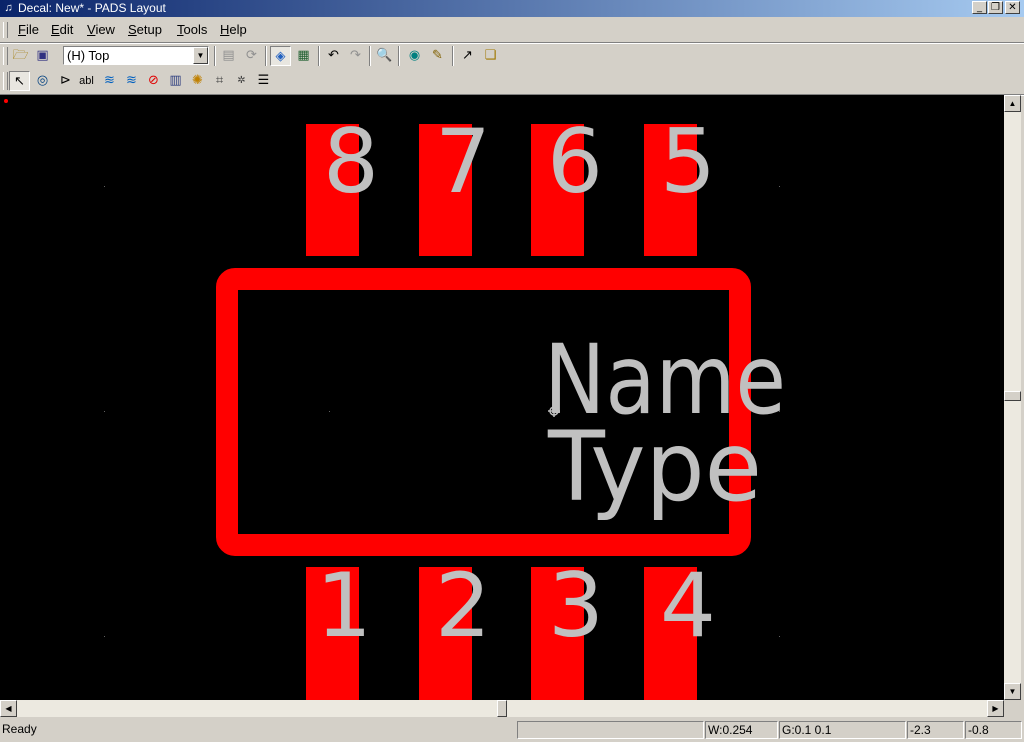 Image resolution: width=1024 pixels, height=742 pixels. Describe the element at coordinates (200, 55) in the screenshot. I see `chevron-down-icon: ▼` at that location.